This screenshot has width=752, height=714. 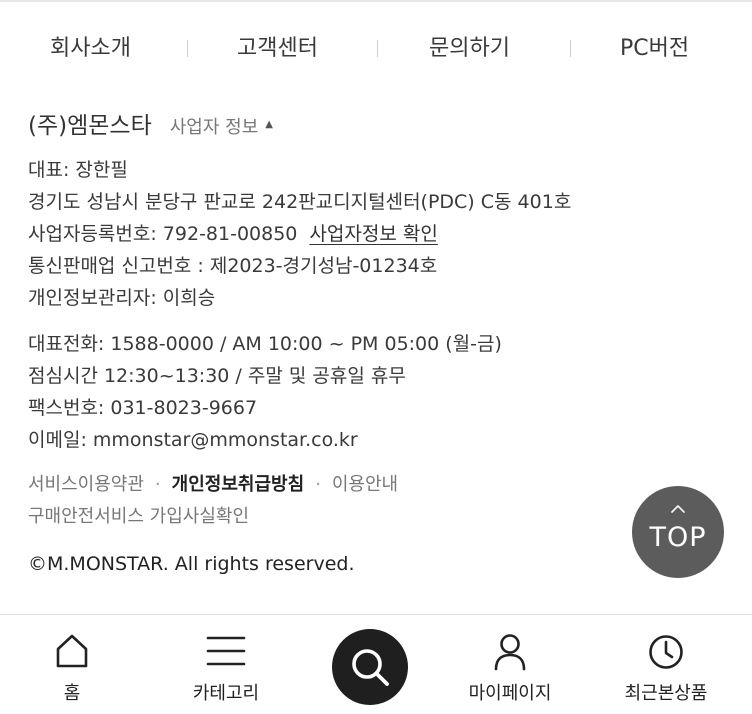 I want to click on policy-links: 서비스이용약관 · 개인정보취급방침 · 이용안내, so click(x=213, y=485).